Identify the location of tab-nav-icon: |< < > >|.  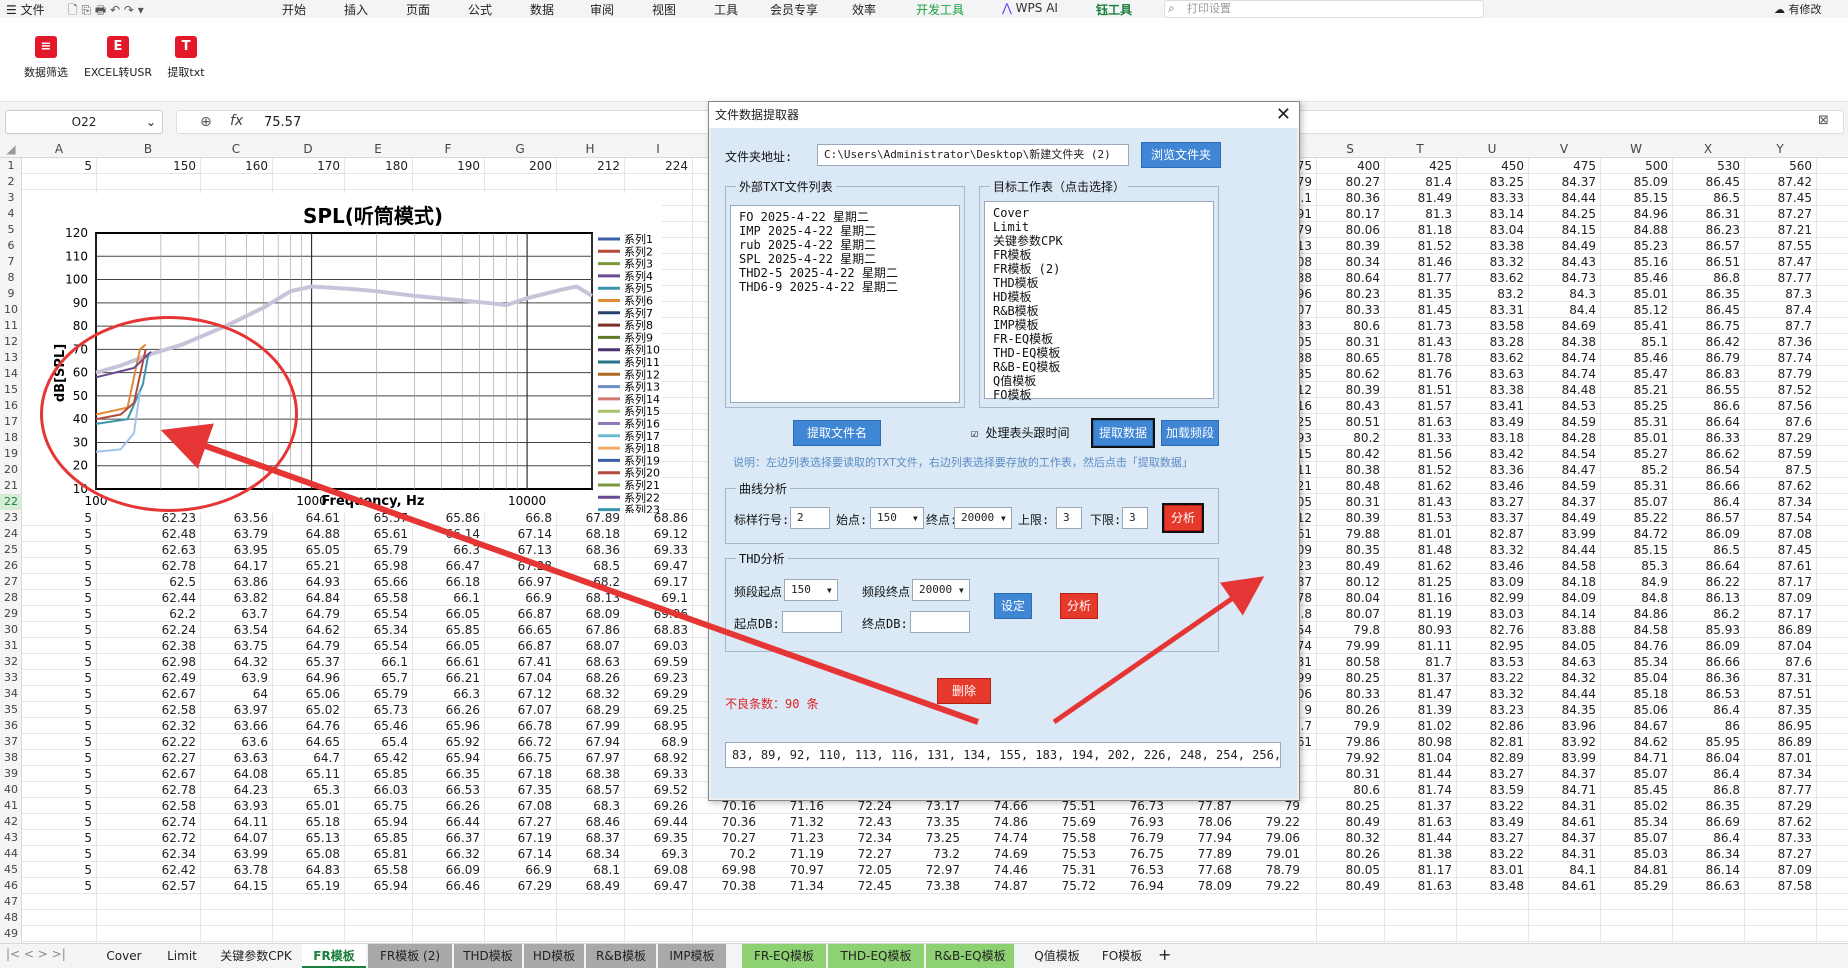
(36, 954).